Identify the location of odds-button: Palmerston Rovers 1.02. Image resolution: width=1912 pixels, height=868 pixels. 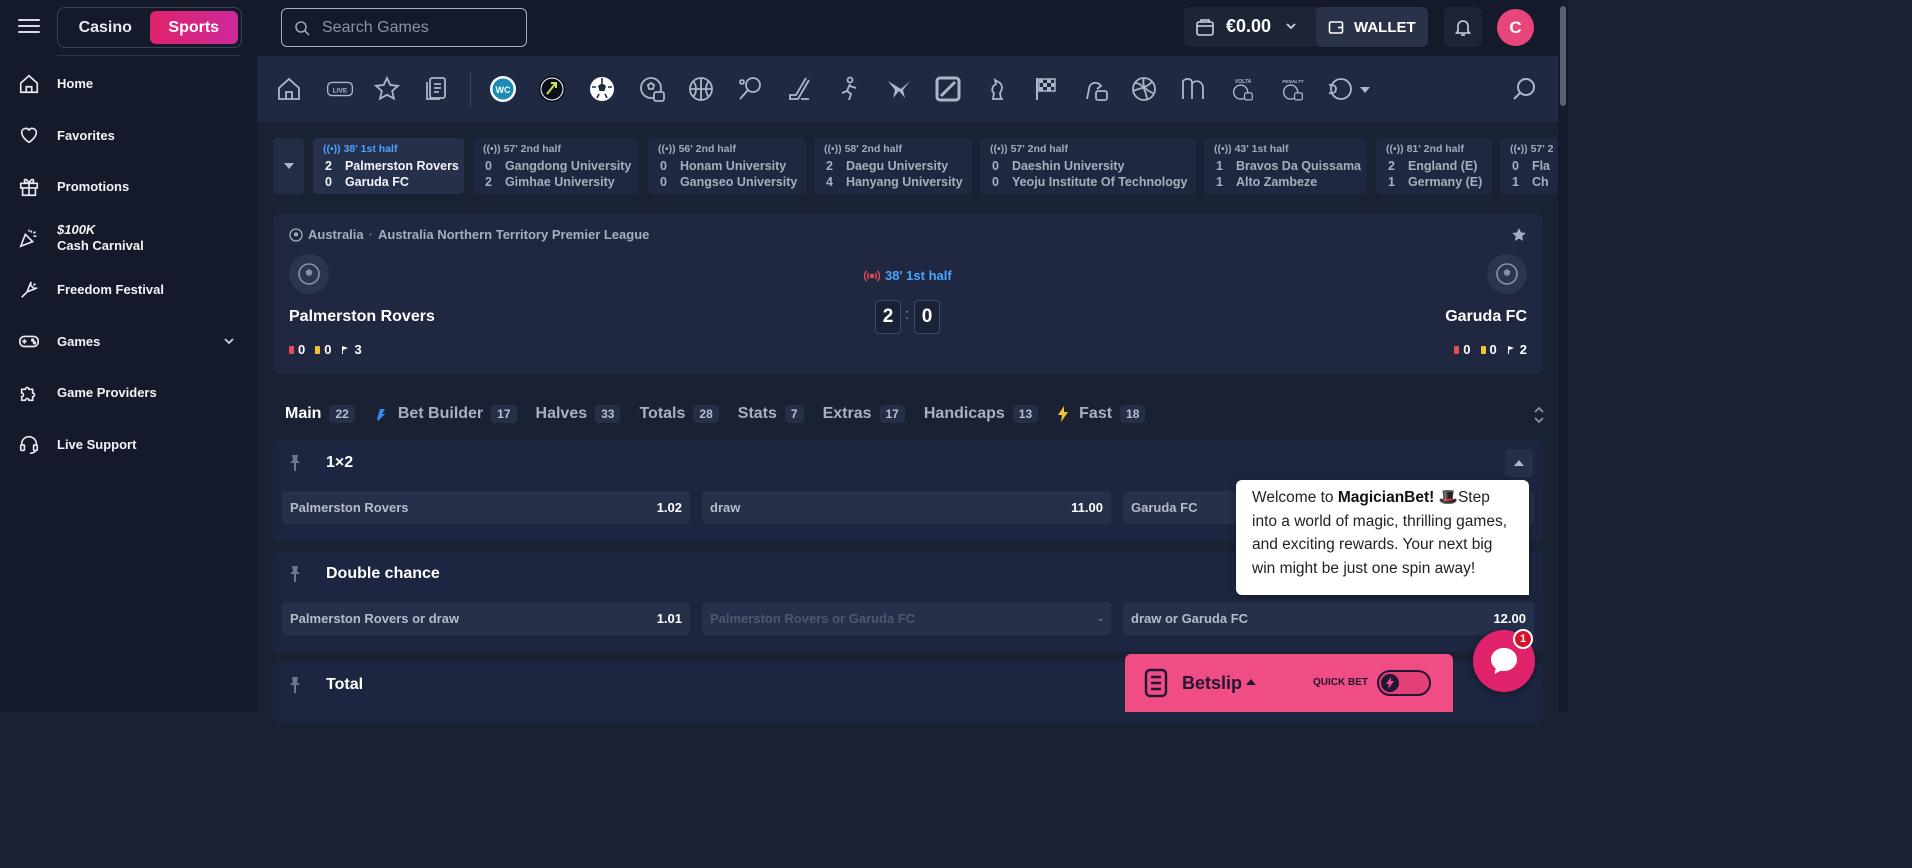
(486, 507).